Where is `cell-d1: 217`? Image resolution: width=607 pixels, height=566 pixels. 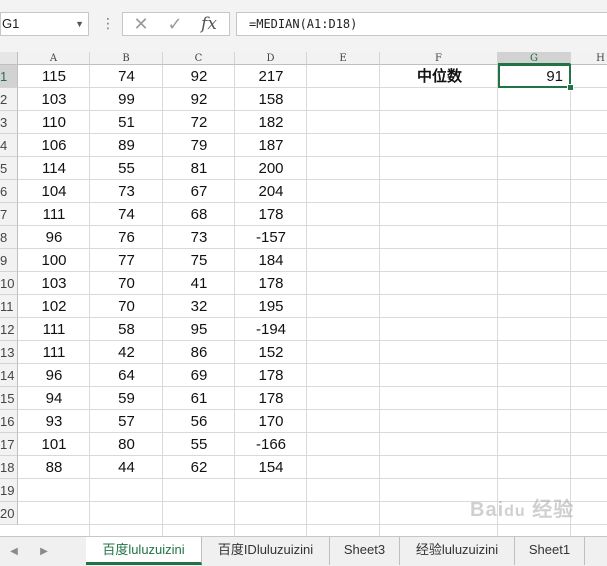 cell-d1: 217 is located at coordinates (271, 76).